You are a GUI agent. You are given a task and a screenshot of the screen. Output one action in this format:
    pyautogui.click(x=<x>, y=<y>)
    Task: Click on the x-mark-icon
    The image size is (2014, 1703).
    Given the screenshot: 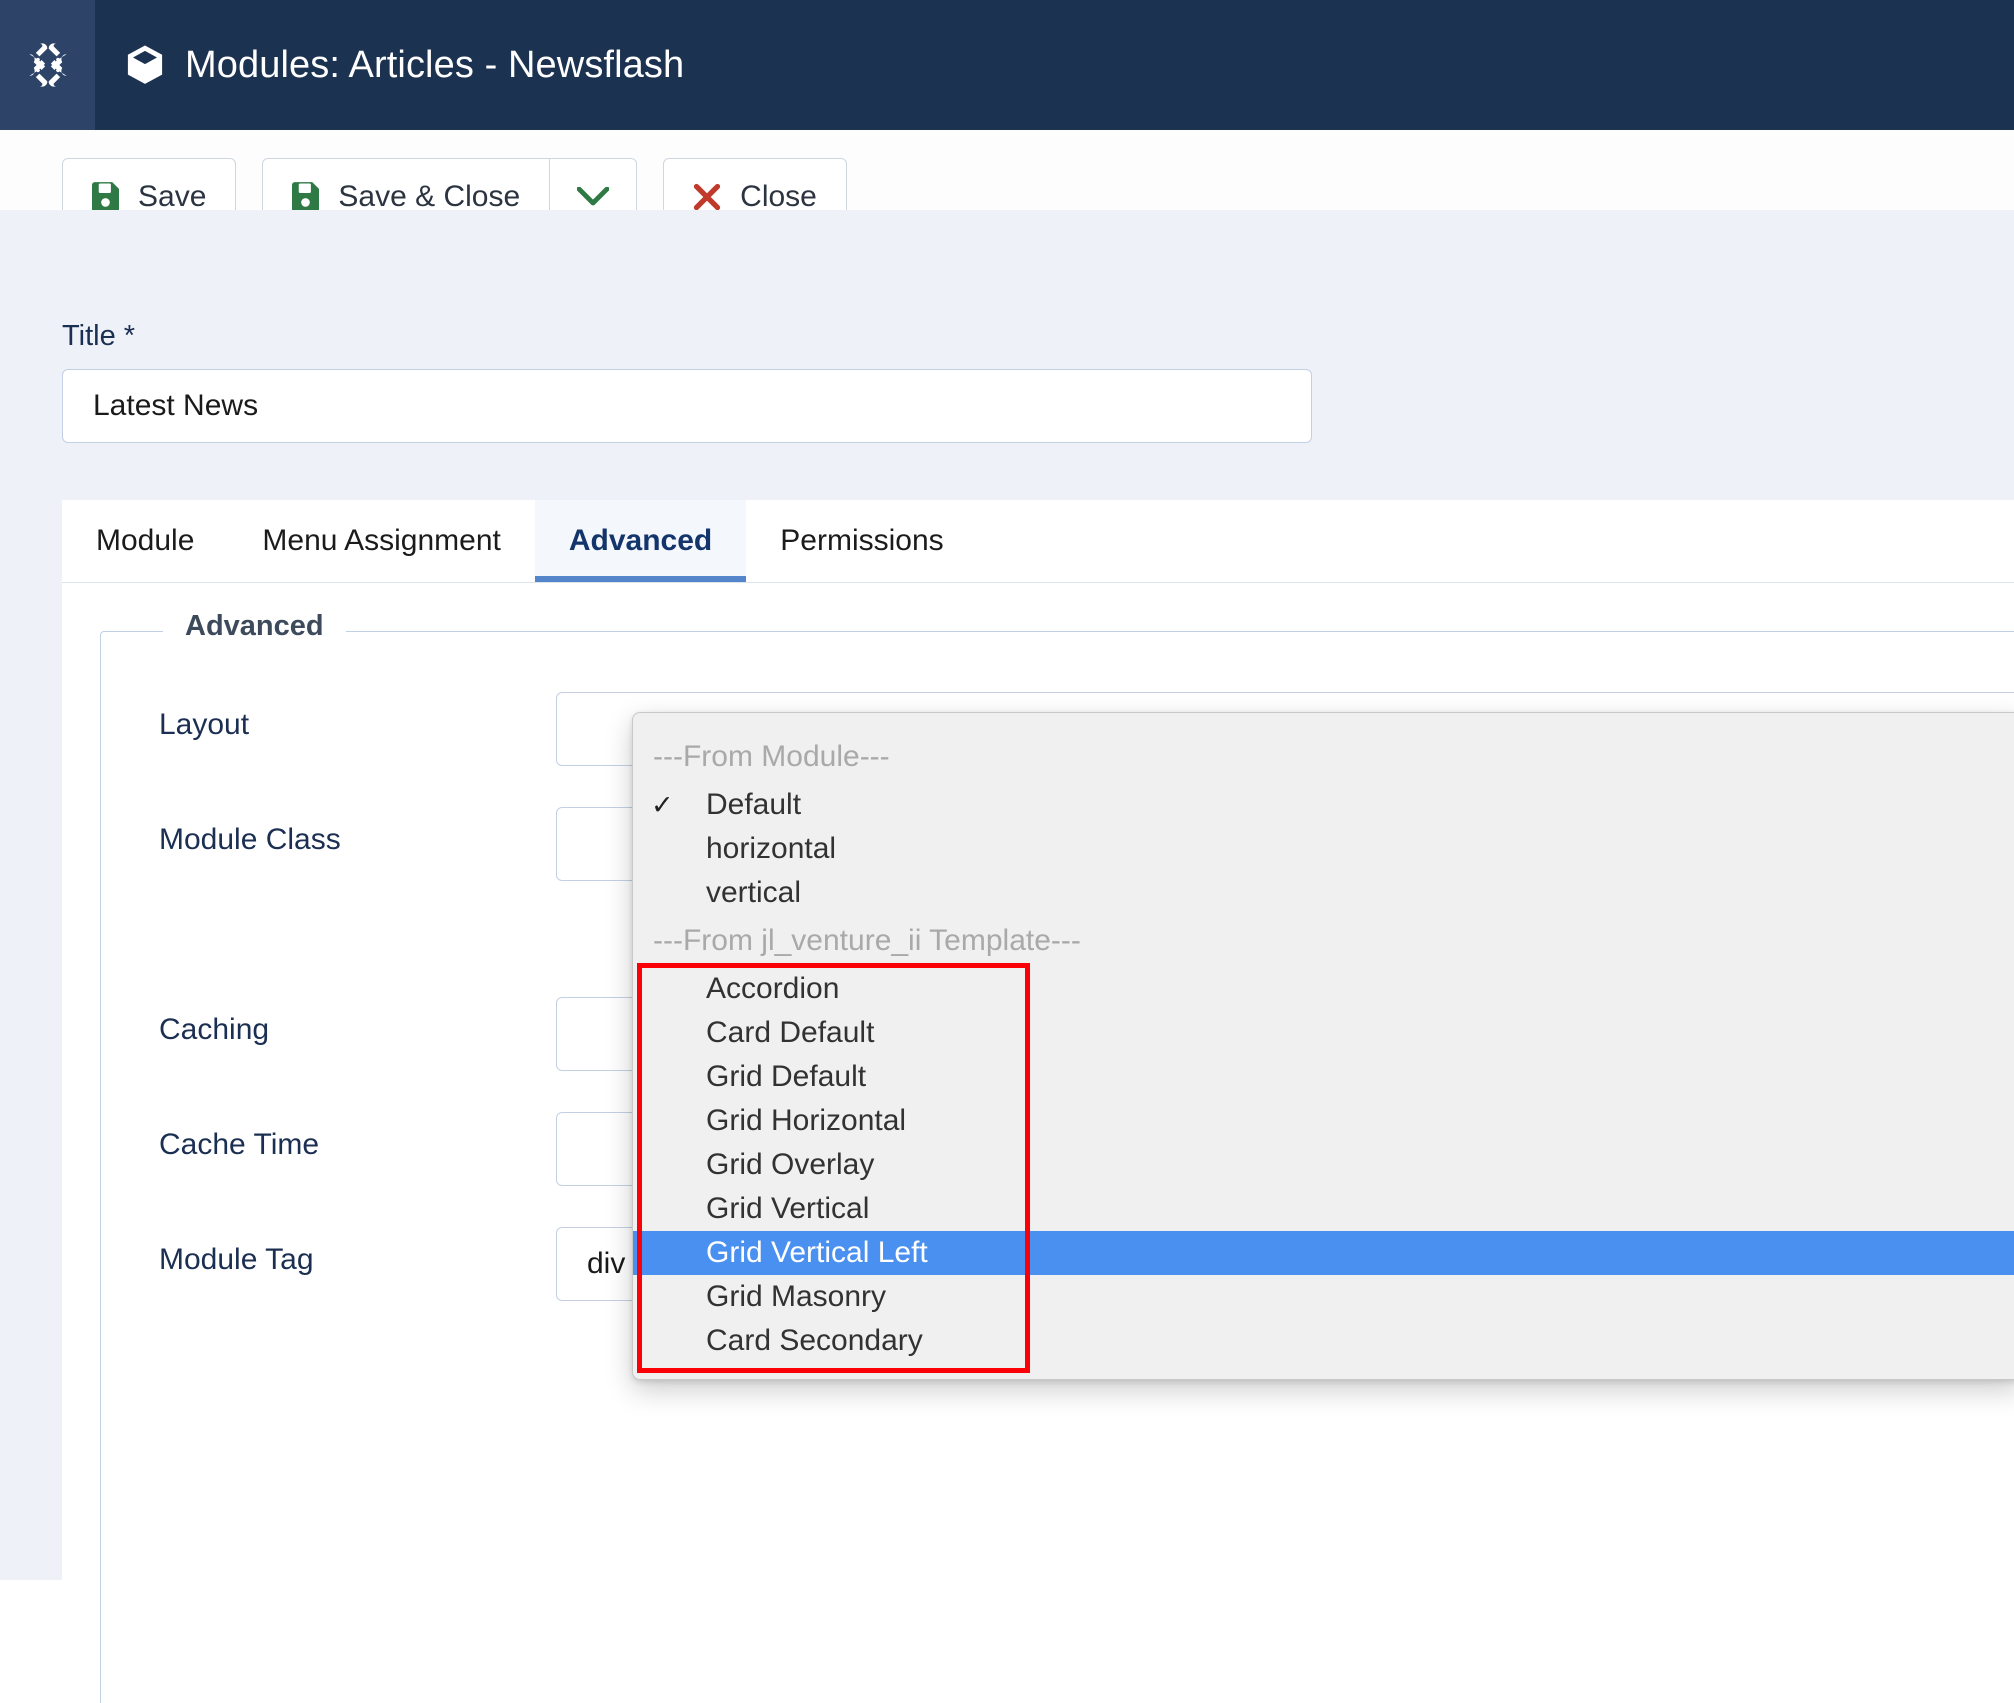 What is the action you would take?
    pyautogui.click(x=707, y=197)
    